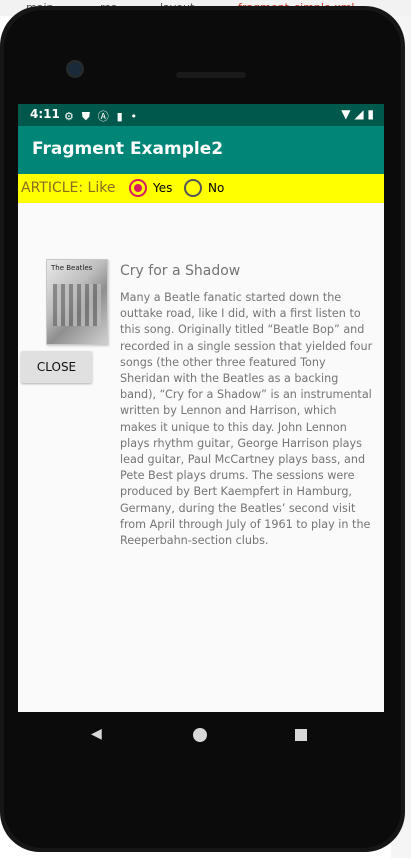 Image resolution: width=411 pixels, height=858 pixels. I want to click on album-art-bands, so click(77, 305).